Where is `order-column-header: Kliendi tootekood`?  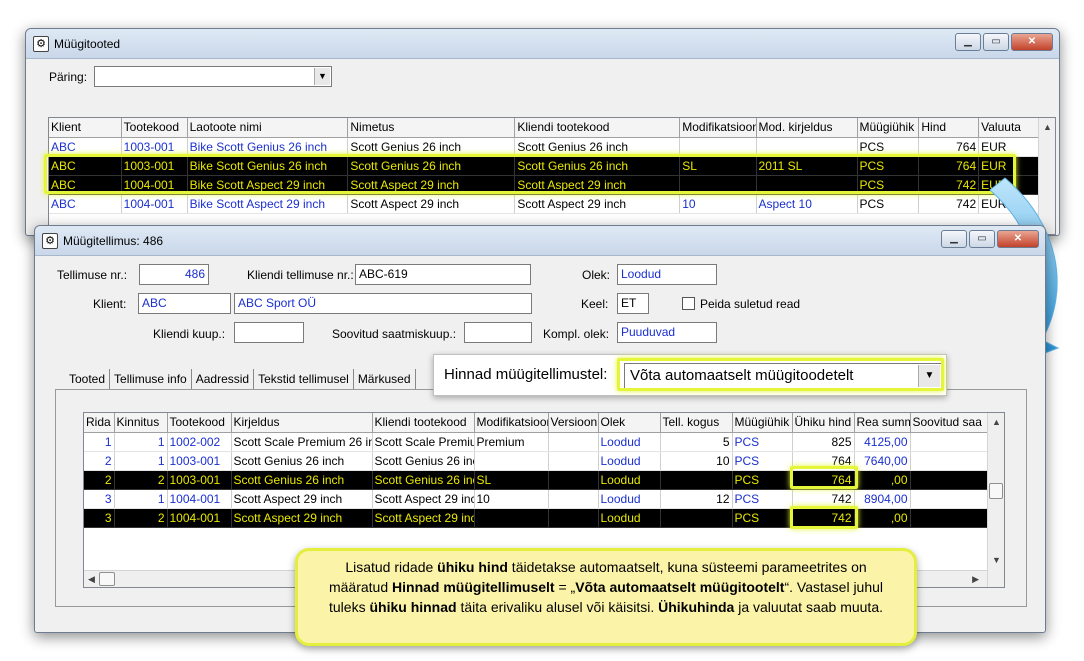 order-column-header: Kliendi tootekood is located at coordinates (423, 423).